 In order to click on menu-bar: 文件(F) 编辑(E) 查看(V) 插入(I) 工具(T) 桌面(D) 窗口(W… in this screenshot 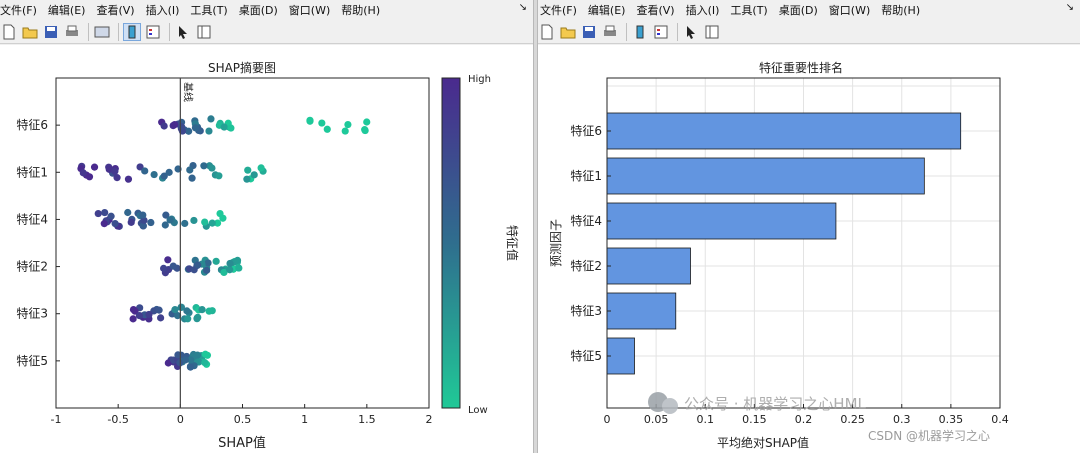, I will do `click(809, 10)`.